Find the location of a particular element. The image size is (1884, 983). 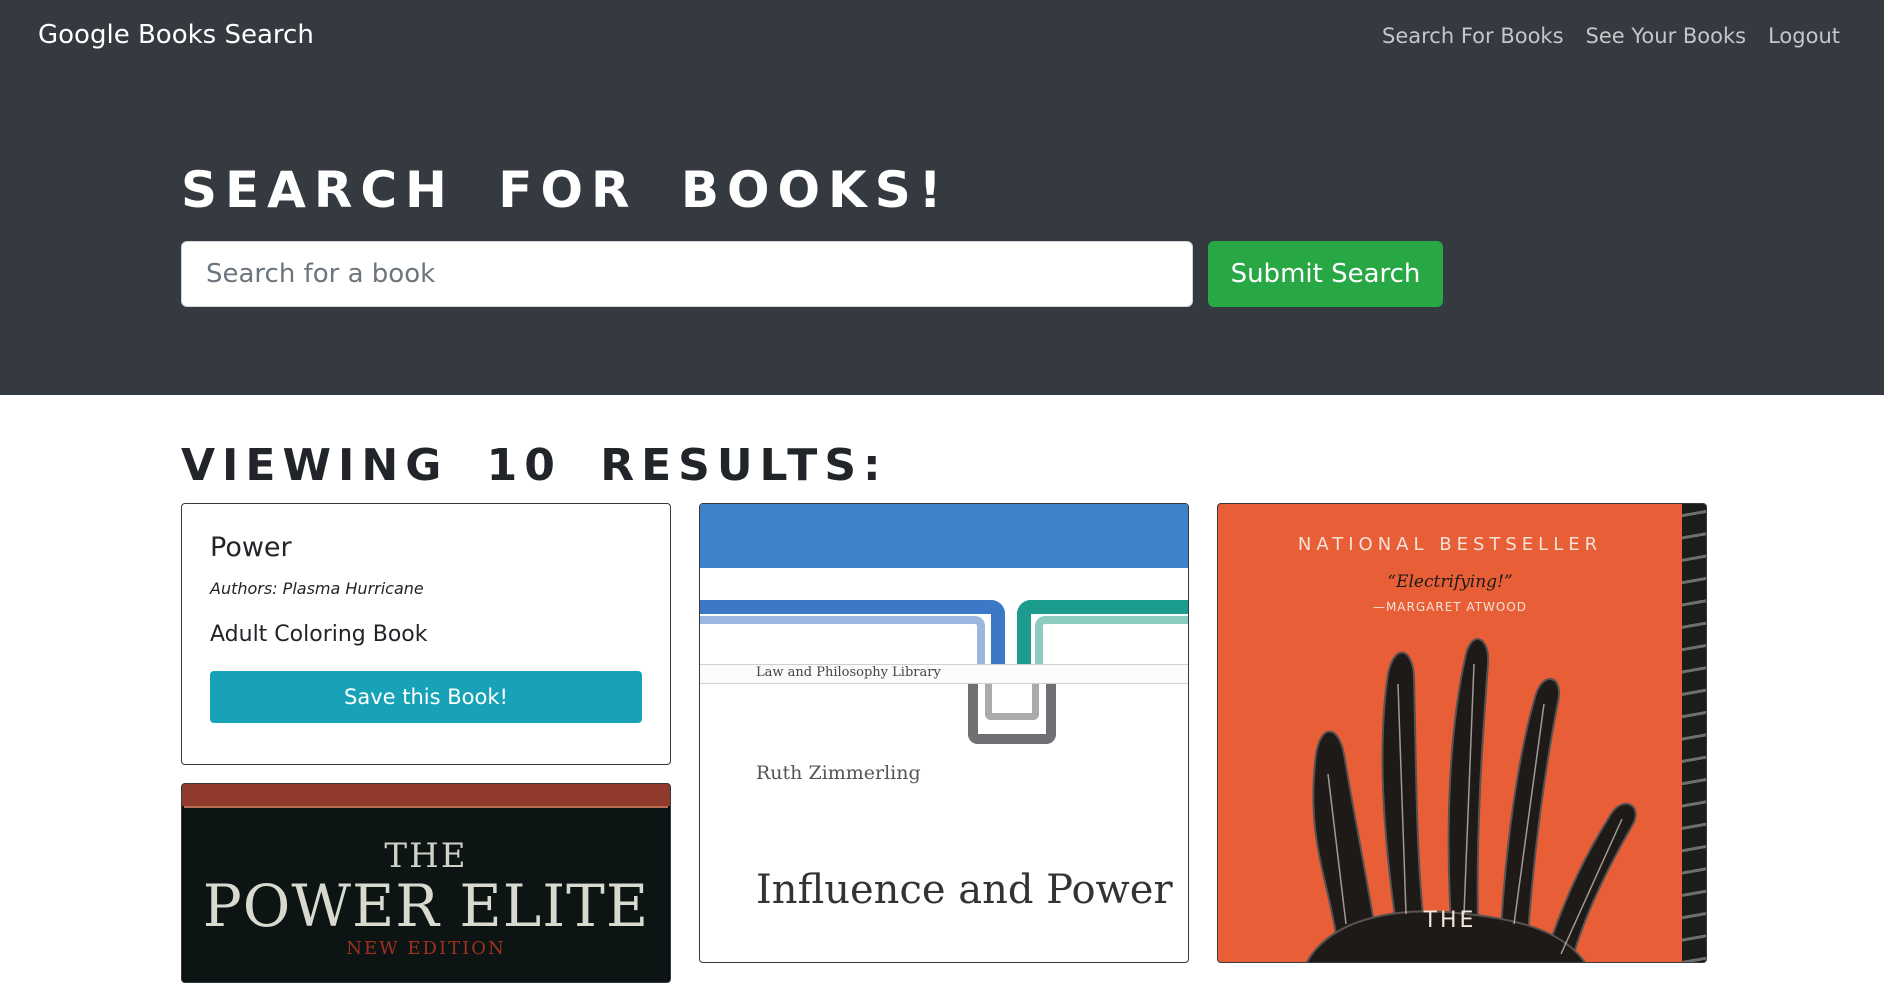

nav-search-books: Search For Books is located at coordinates (1473, 36).